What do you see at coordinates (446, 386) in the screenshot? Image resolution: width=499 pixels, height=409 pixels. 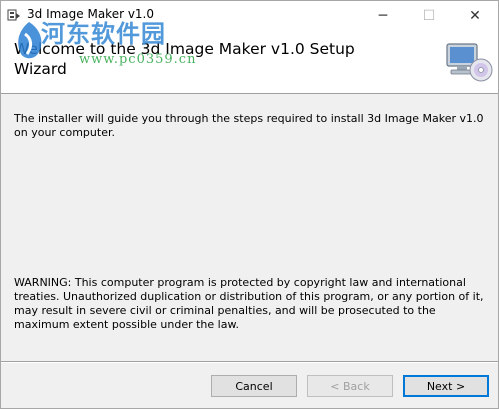 I see `next-button: Next >` at bounding box center [446, 386].